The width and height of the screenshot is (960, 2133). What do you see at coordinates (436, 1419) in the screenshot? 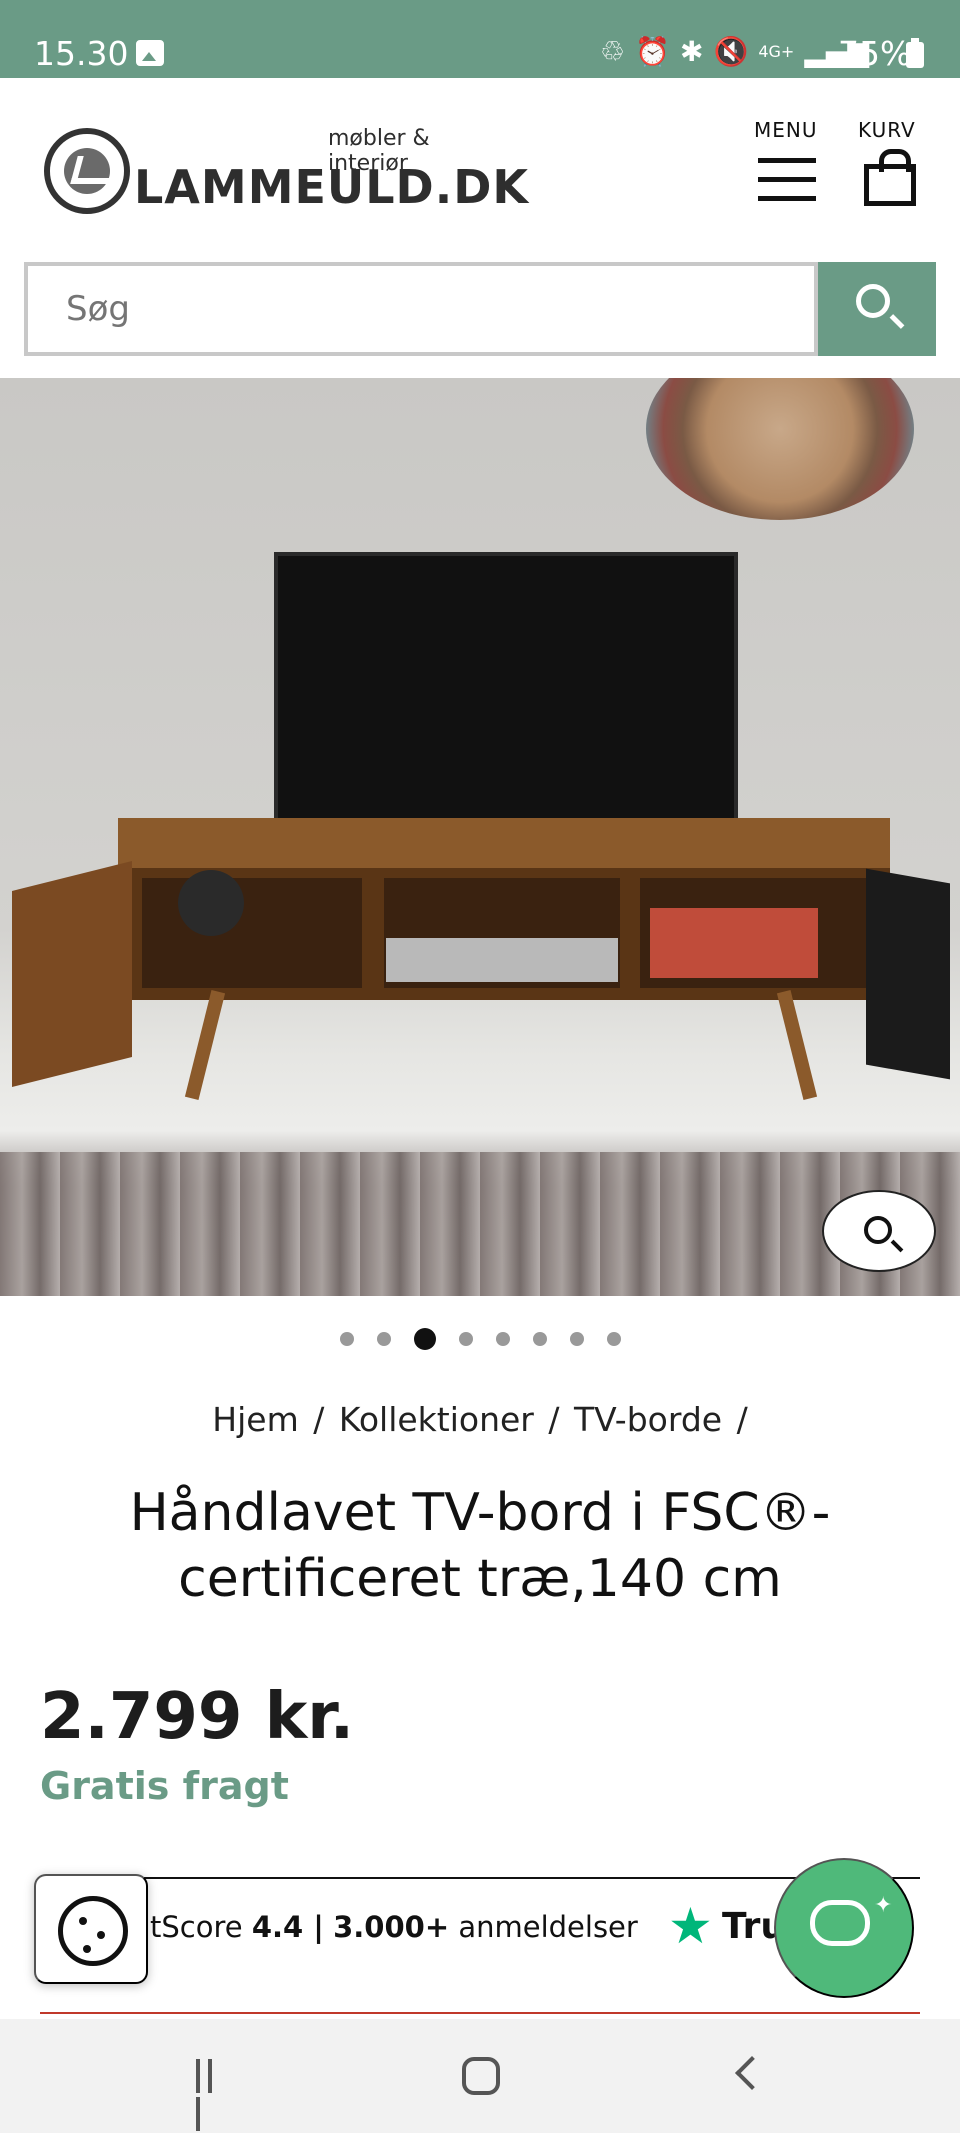
I see `breadcrumb-collections: Kollektioner` at bounding box center [436, 1419].